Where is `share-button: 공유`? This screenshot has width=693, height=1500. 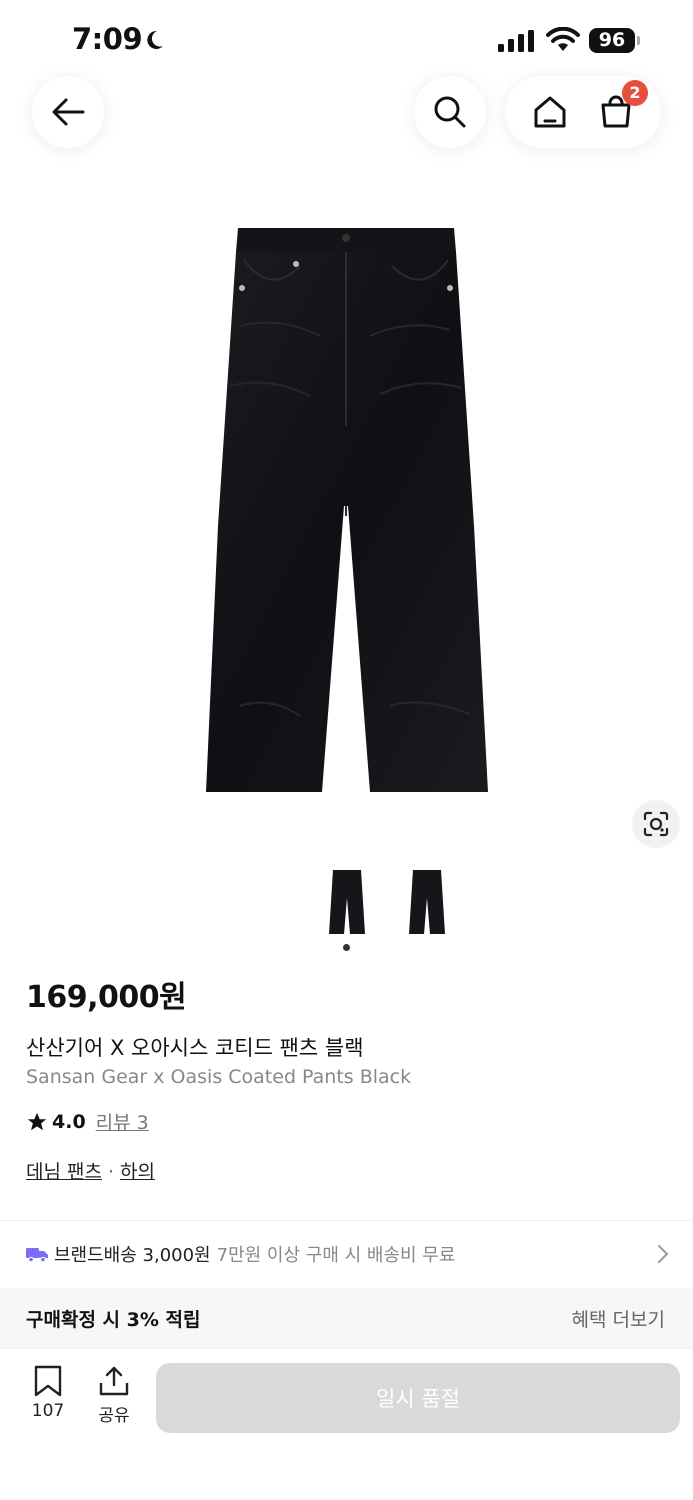 share-button: 공유 is located at coordinates (114, 1395).